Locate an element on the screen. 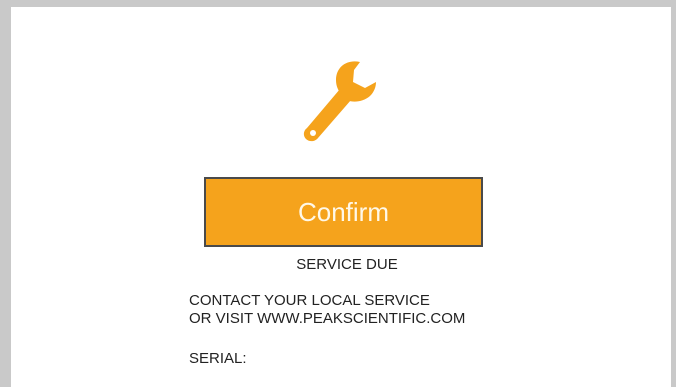 Image resolution: width=676 pixels, height=387 pixels. confirm-button-label: Confirm is located at coordinates (343, 211).